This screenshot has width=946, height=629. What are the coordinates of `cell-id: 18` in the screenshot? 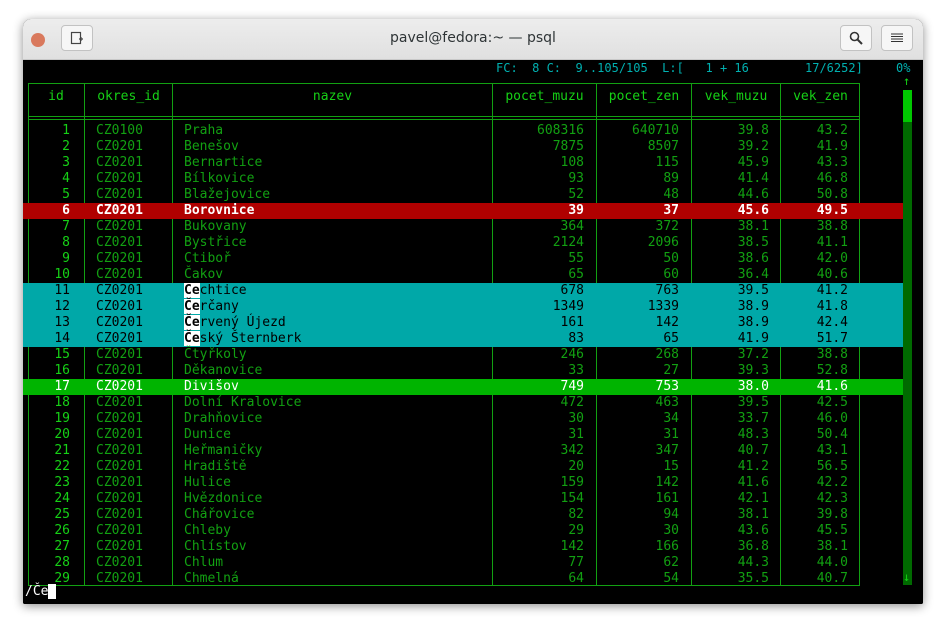 It's located at (62, 402).